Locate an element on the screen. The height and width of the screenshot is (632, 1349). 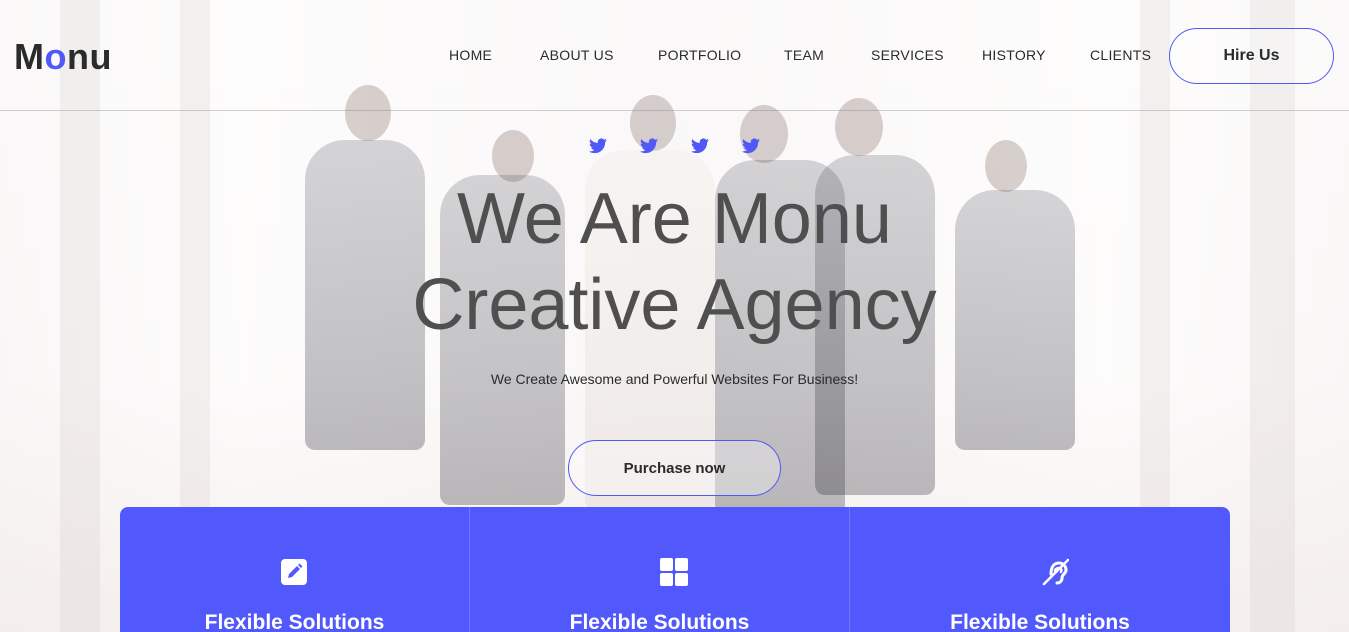
edit-icon is located at coordinates (294, 572).